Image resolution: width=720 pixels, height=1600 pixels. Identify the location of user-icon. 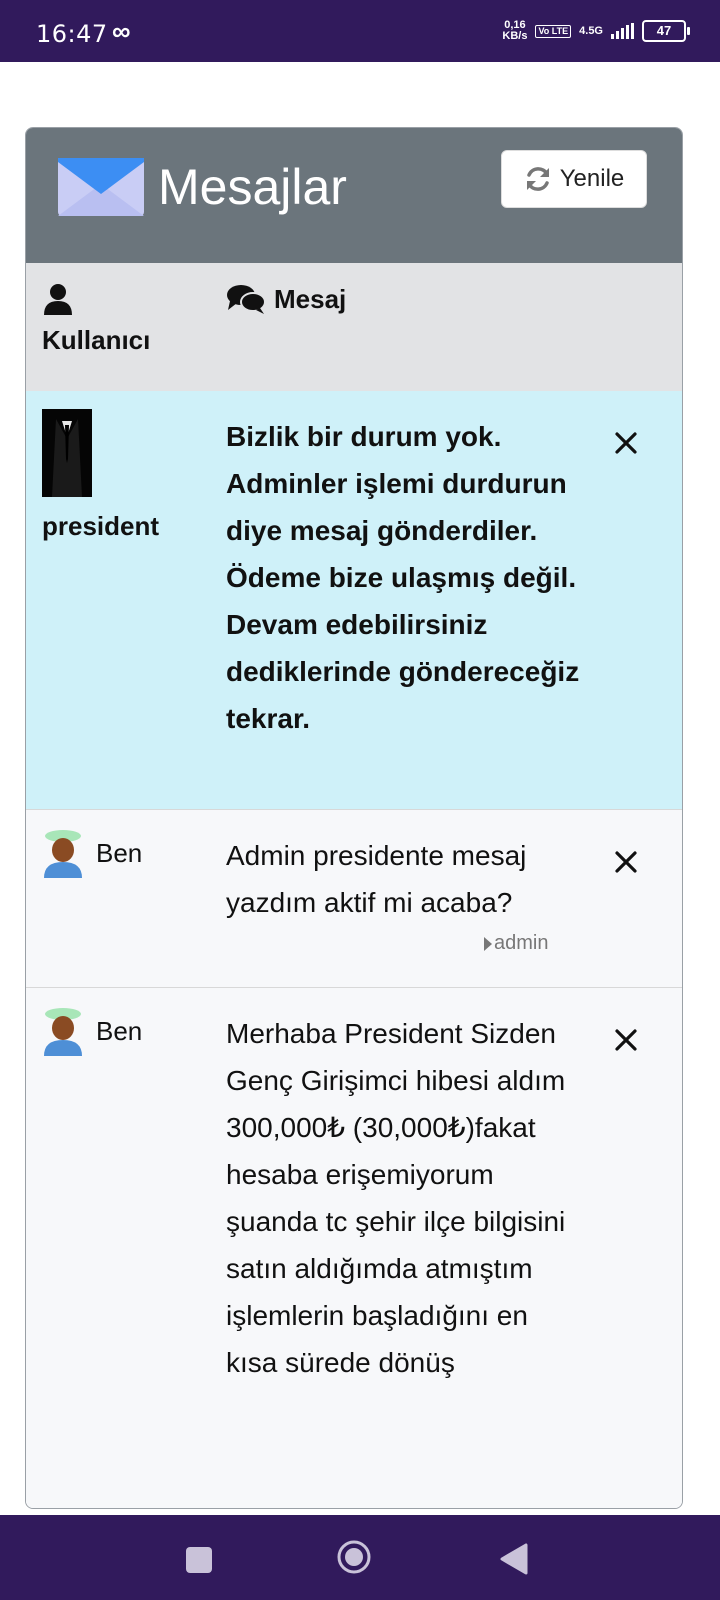
(58, 299).